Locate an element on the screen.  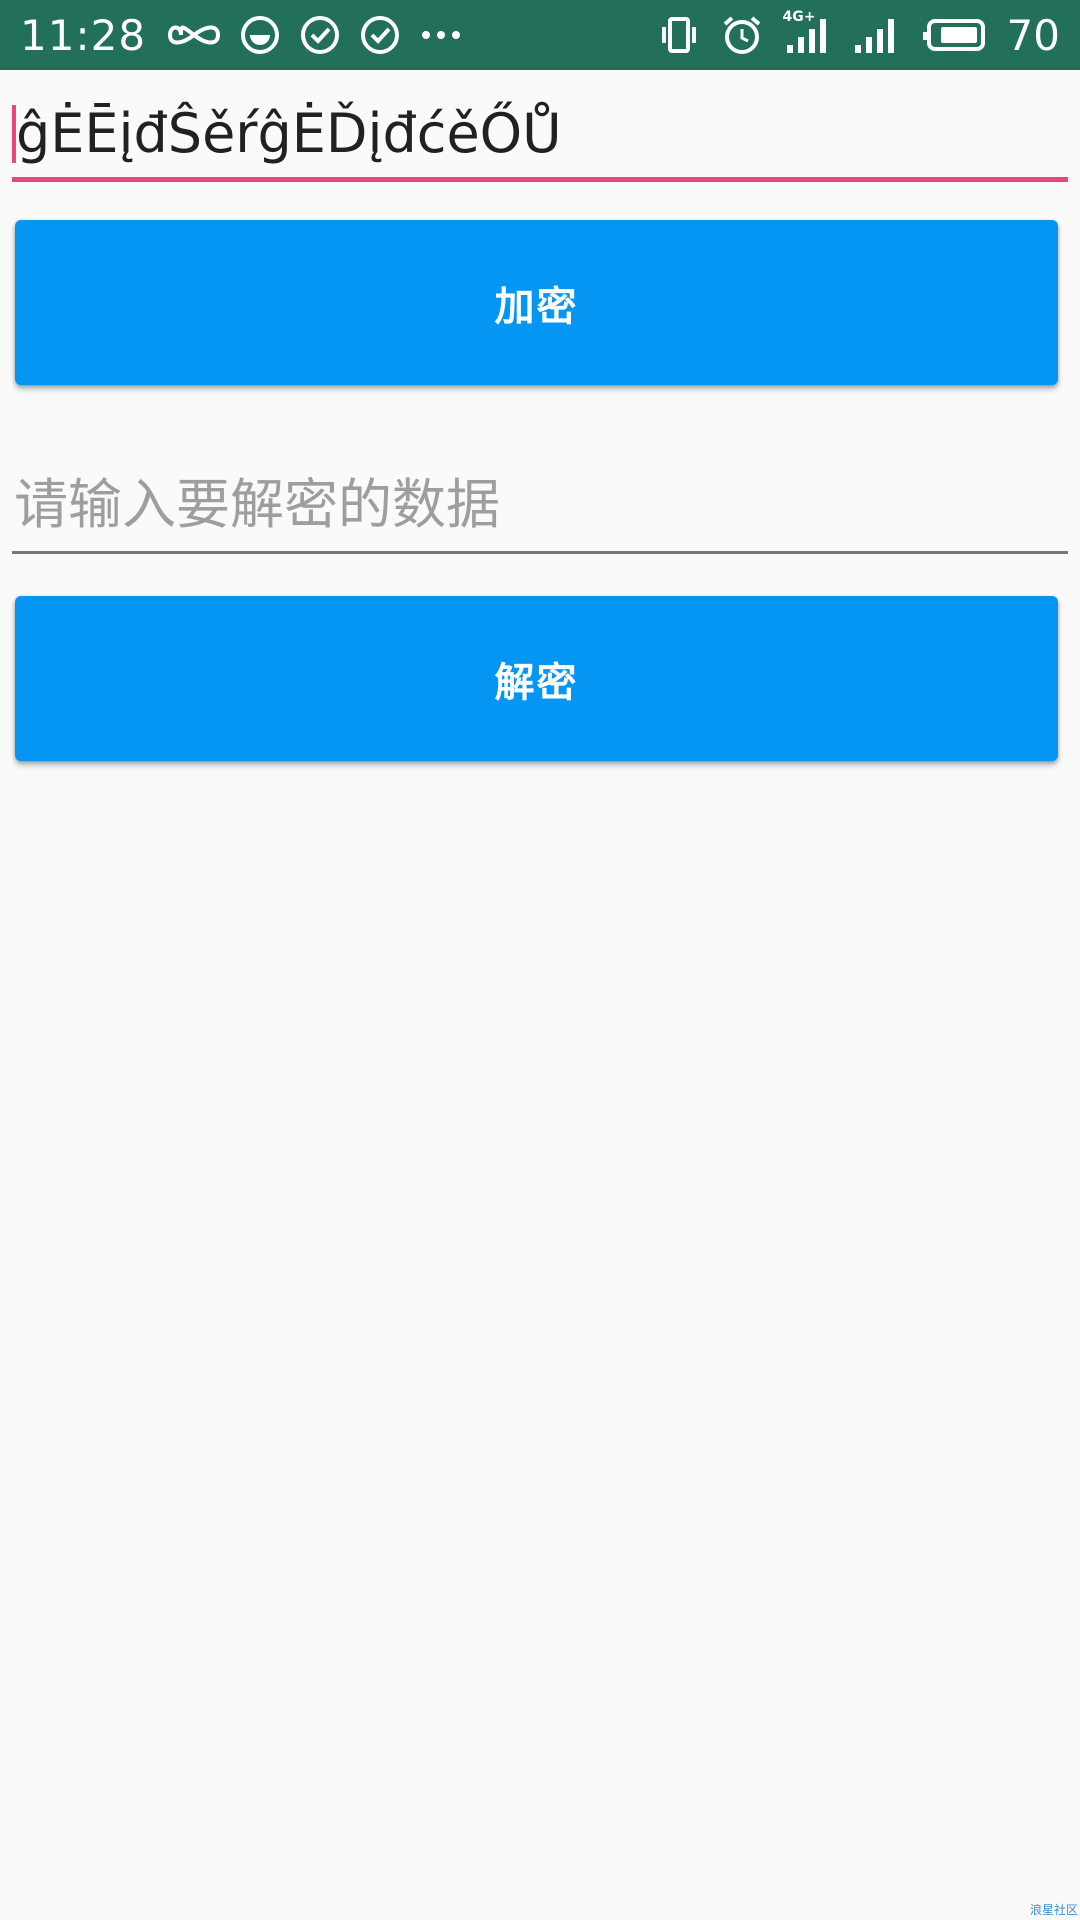
encrypt-button: 加密 is located at coordinates (536, 302).